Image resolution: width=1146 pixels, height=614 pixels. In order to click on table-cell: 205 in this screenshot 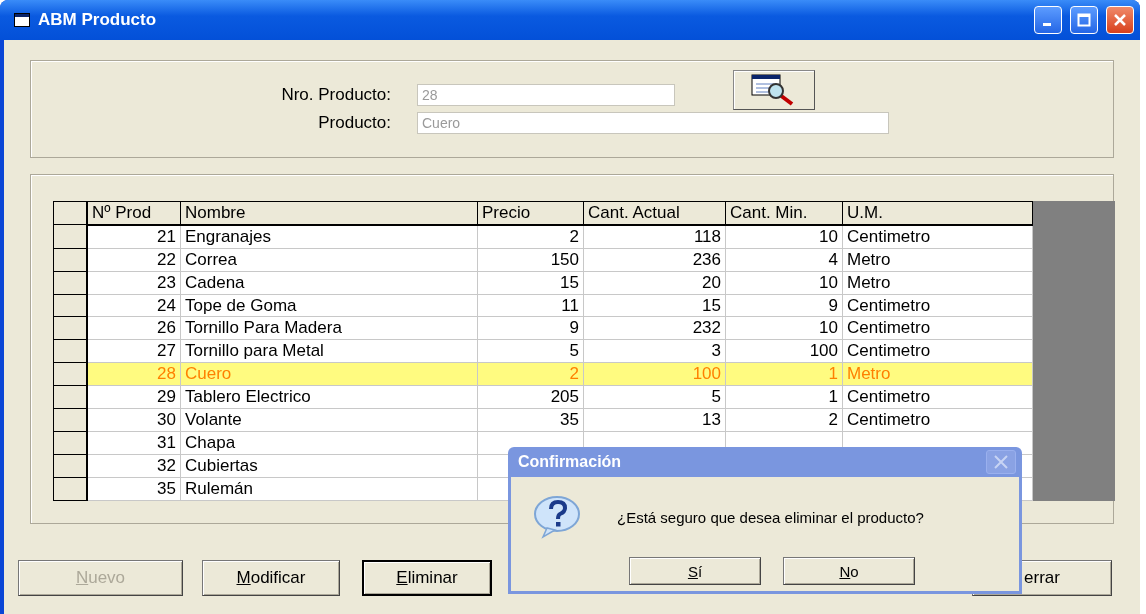, I will do `click(530, 397)`.